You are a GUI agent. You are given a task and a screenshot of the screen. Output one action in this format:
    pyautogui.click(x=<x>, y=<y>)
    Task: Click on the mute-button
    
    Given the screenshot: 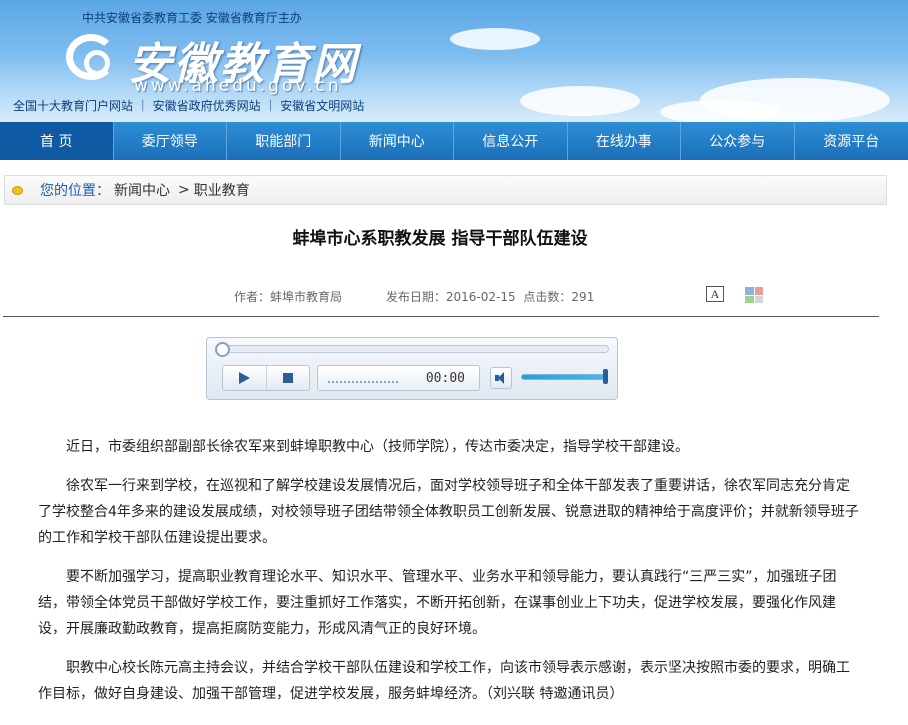 What is the action you would take?
    pyautogui.click(x=501, y=378)
    